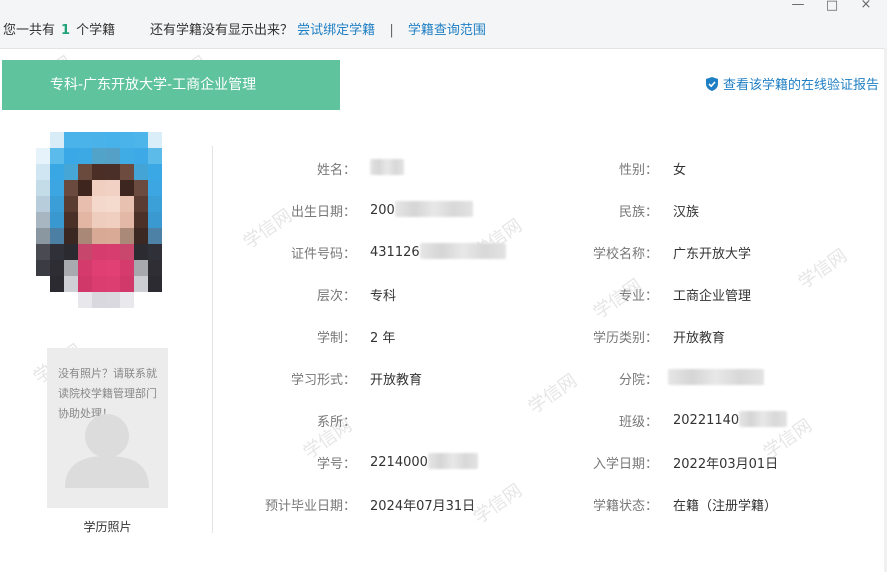  I want to click on verify-report-label: 查看该学籍的在线验证报告, so click(801, 85).